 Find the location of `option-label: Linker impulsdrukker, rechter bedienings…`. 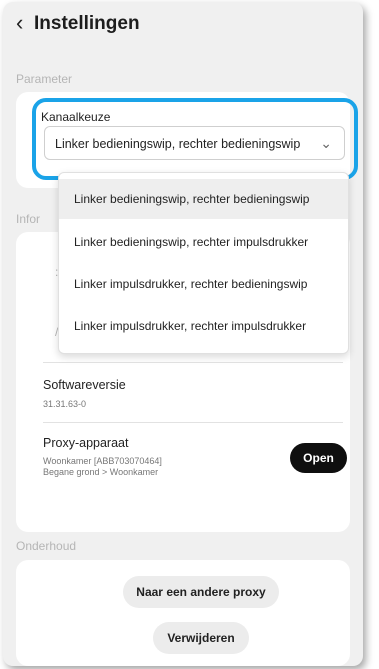

option-label: Linker impulsdrukker, rechter bedienings… is located at coordinates (191, 284).